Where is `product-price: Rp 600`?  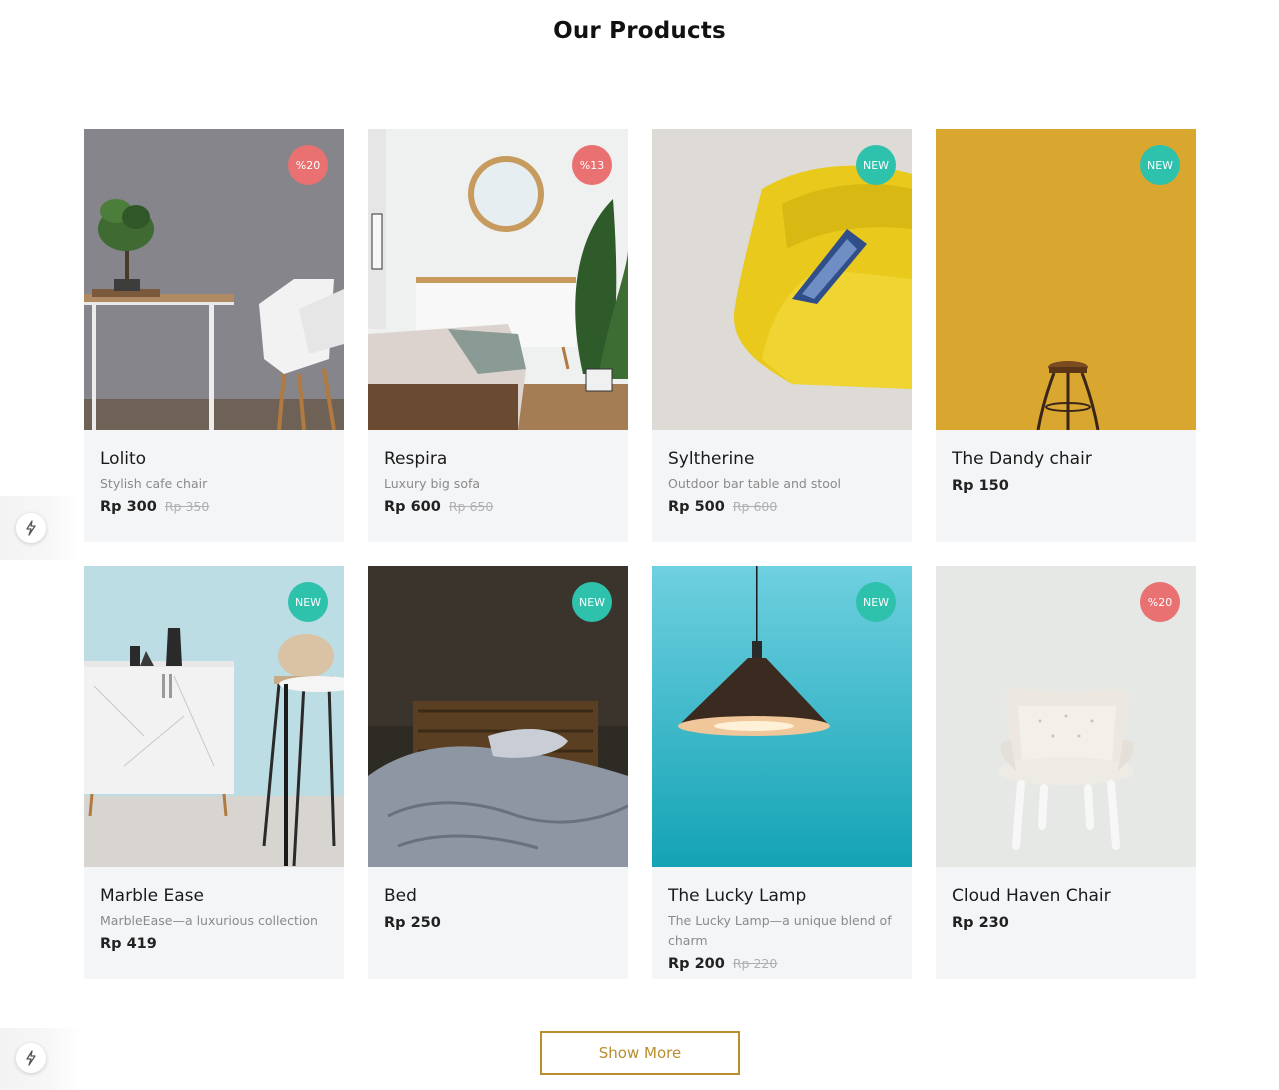
product-price: Rp 600 is located at coordinates (412, 507).